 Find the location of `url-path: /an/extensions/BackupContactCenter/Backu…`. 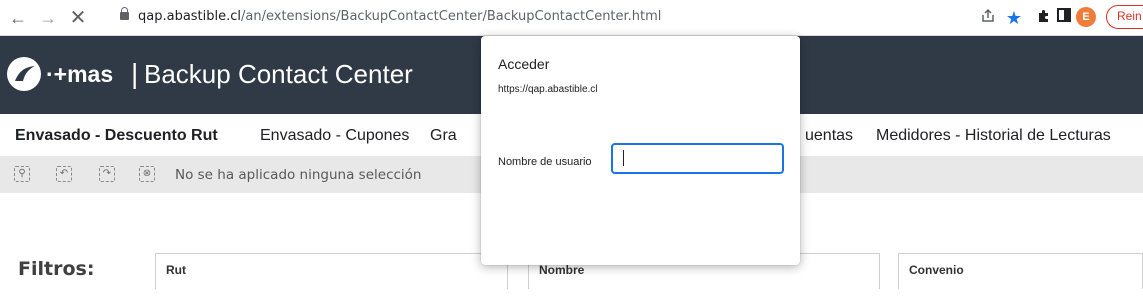

url-path: /an/extensions/BackupContactCenter/Backu… is located at coordinates (451, 16).